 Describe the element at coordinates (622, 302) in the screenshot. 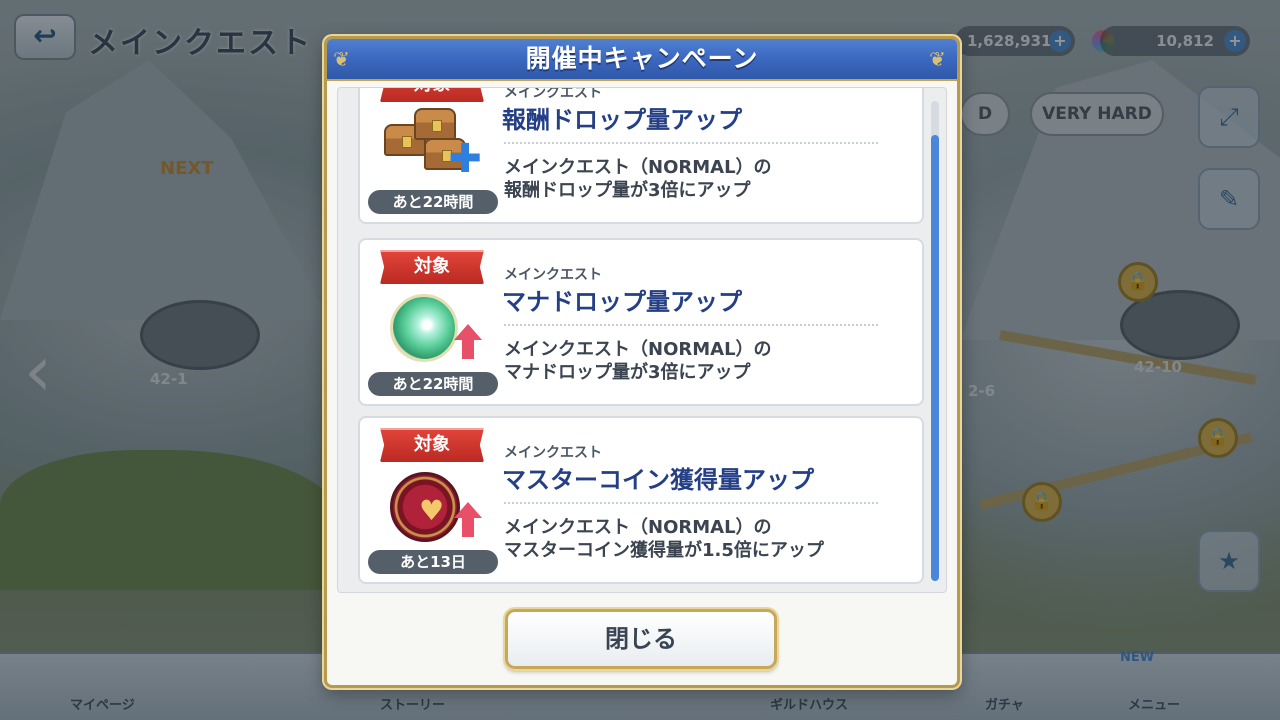

I see `campaign-title: マナドロップ量アップ` at that location.